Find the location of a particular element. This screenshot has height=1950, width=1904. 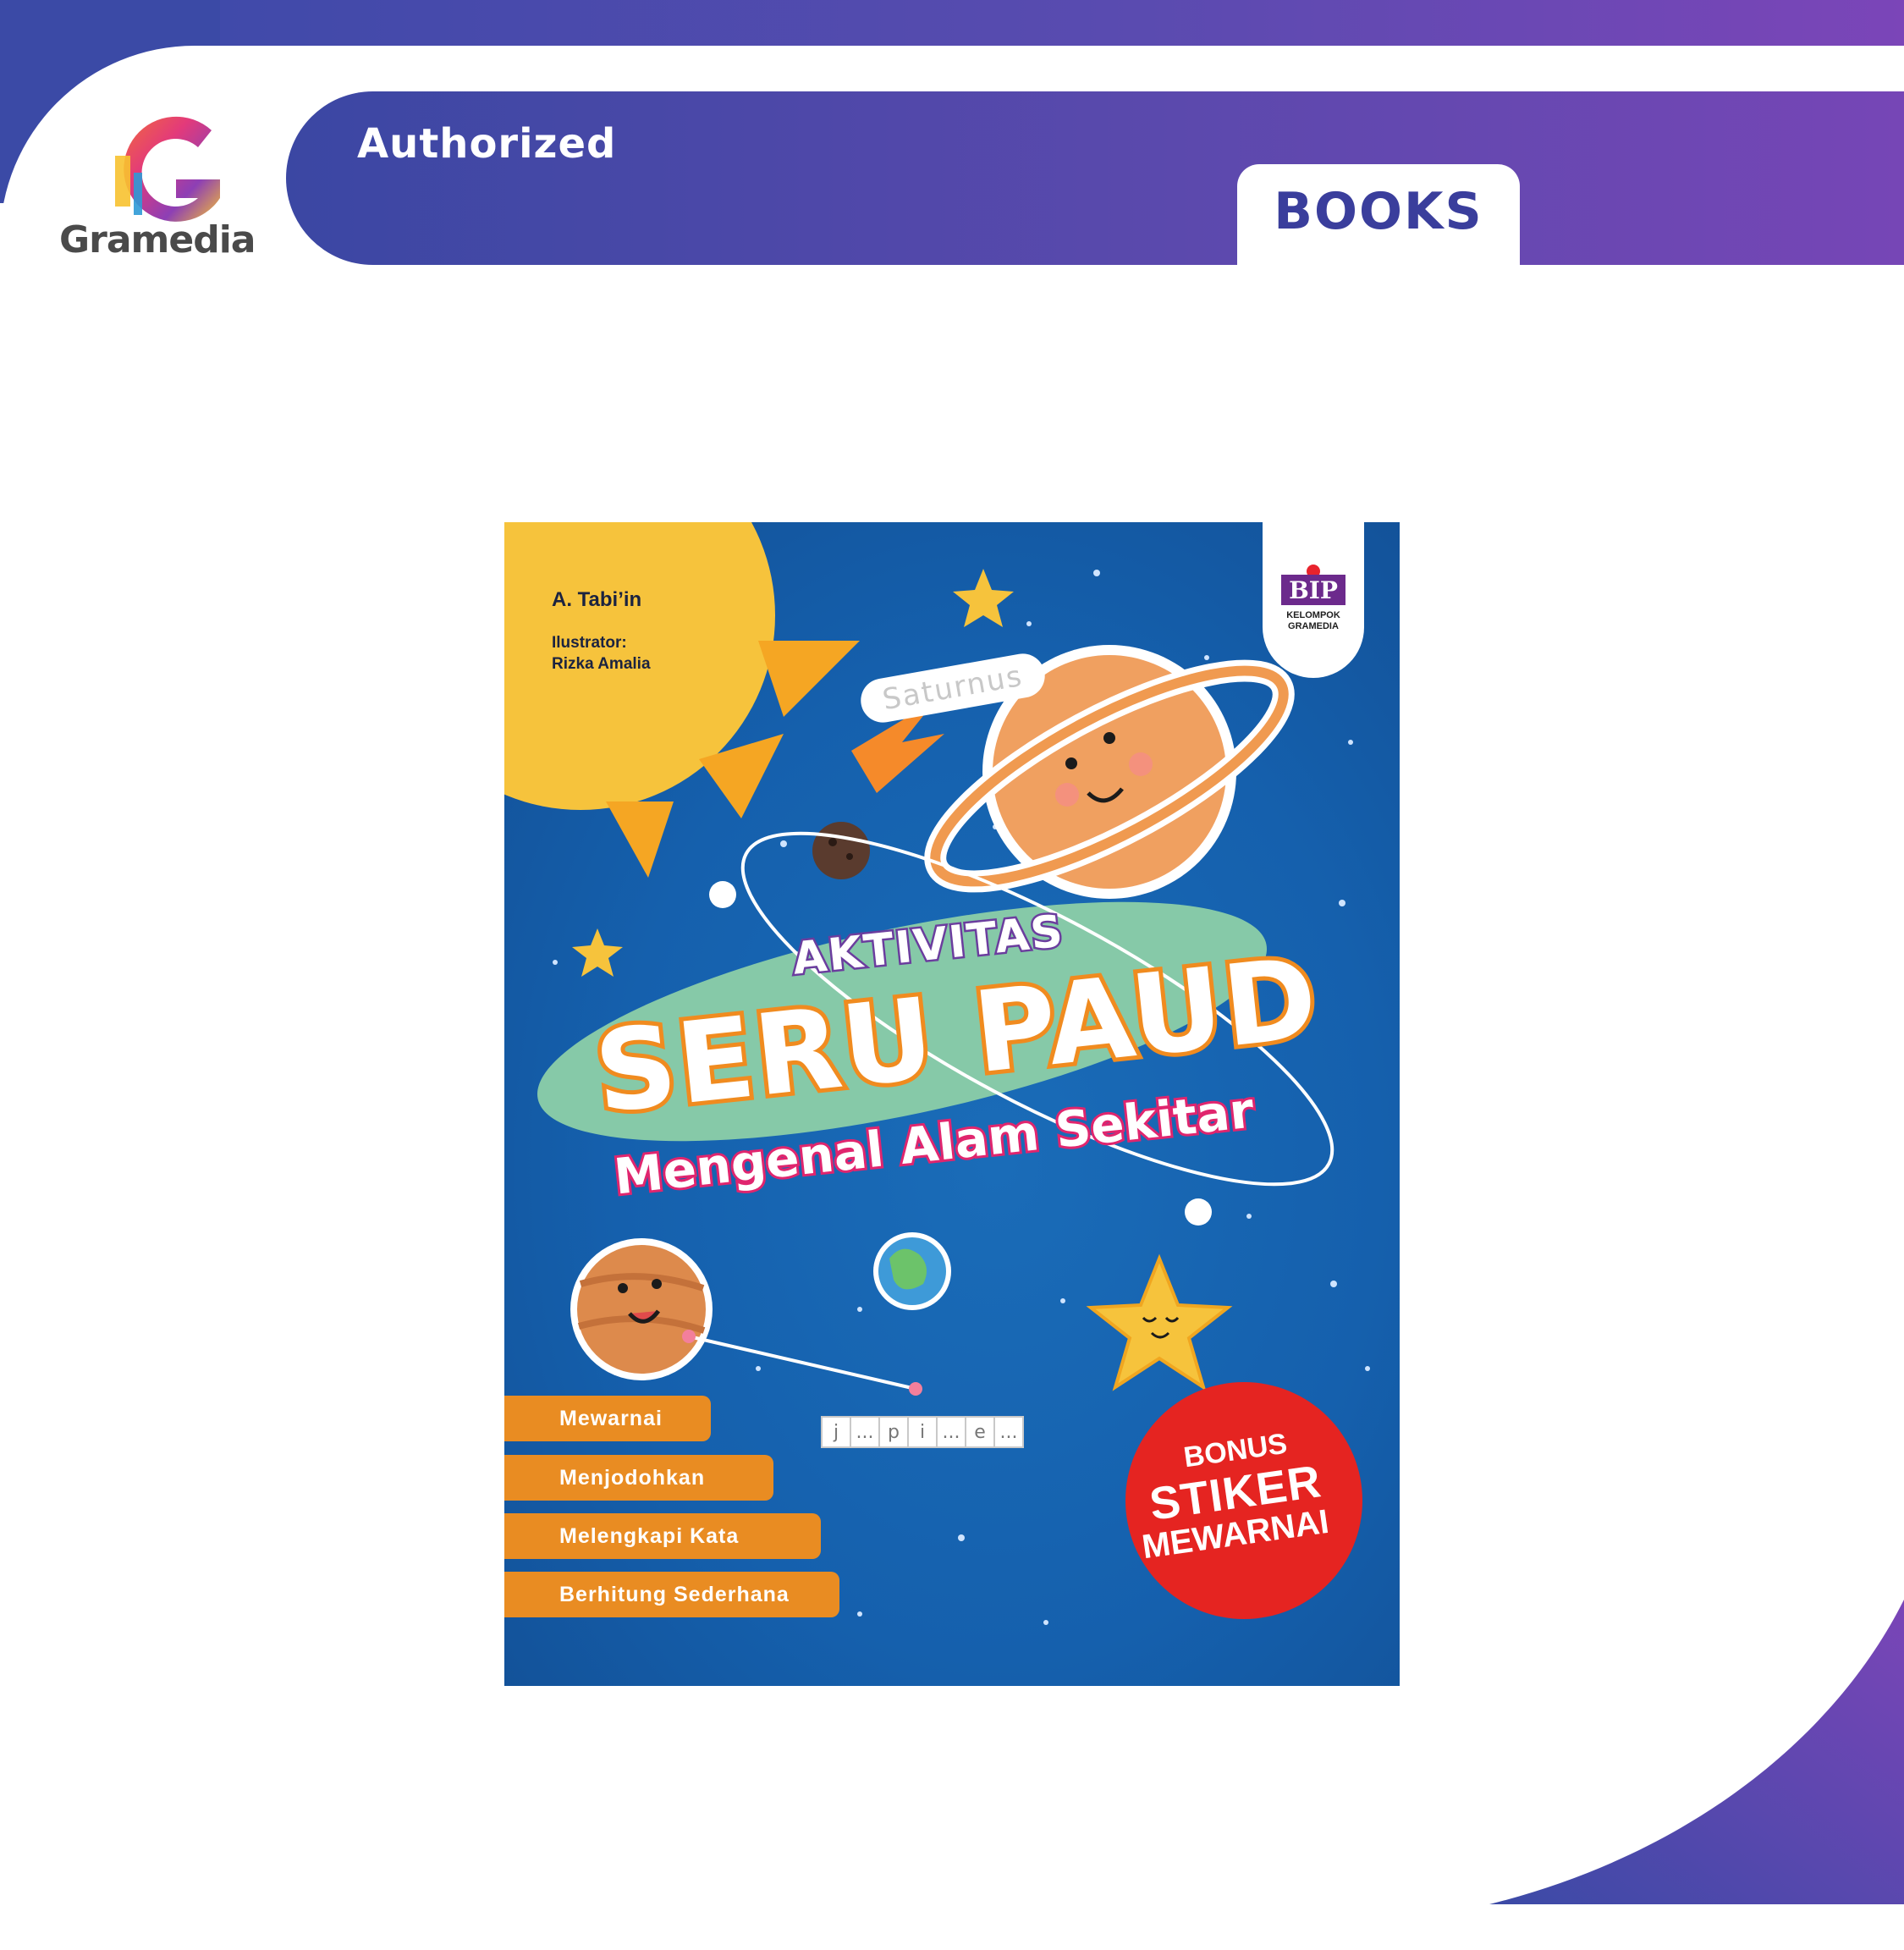

earth-icon is located at coordinates (912, 1271).